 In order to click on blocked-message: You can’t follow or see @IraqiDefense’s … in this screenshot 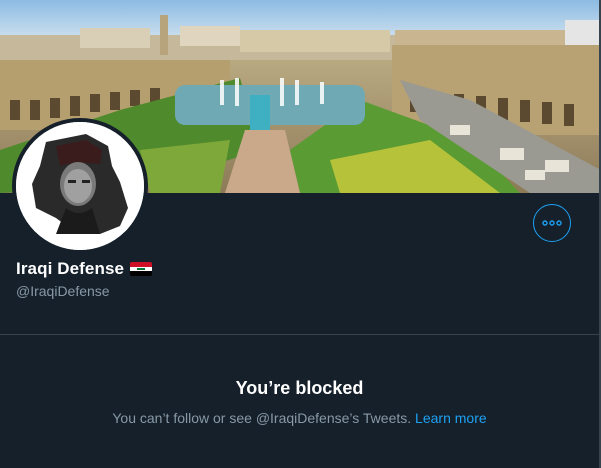, I will do `click(299, 418)`.